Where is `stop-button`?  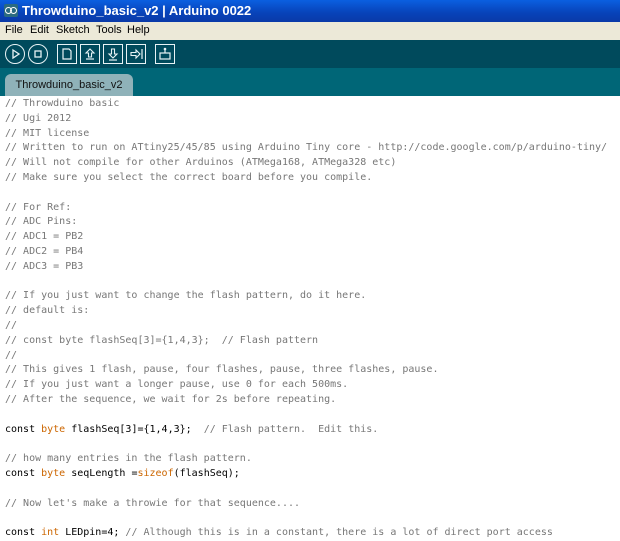
stop-button is located at coordinates (38, 54).